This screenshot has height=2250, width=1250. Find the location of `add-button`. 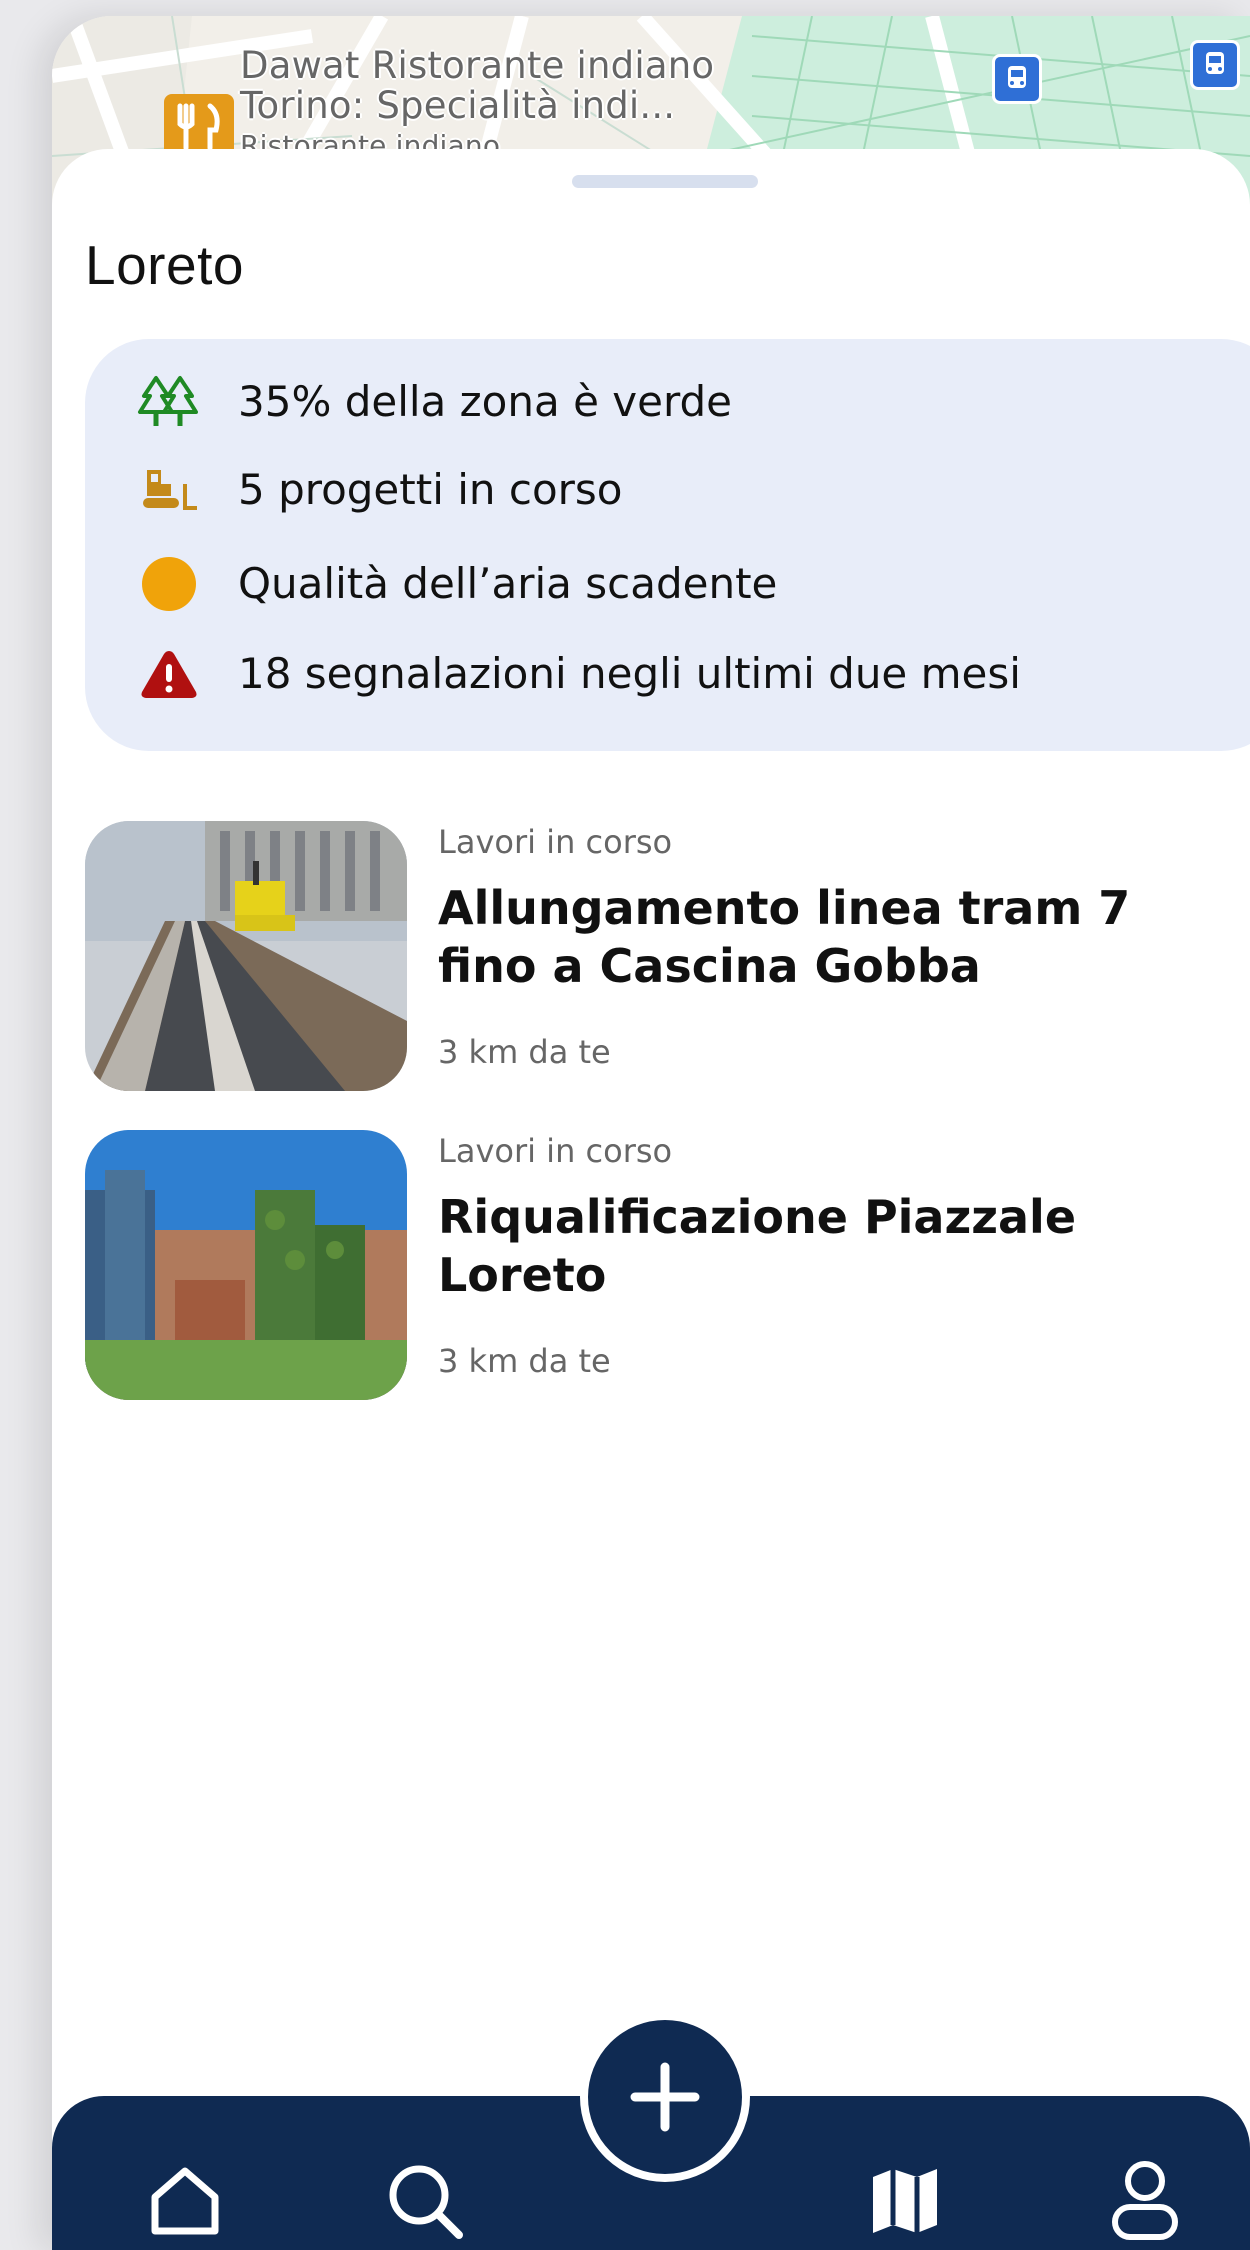

add-button is located at coordinates (665, 2097).